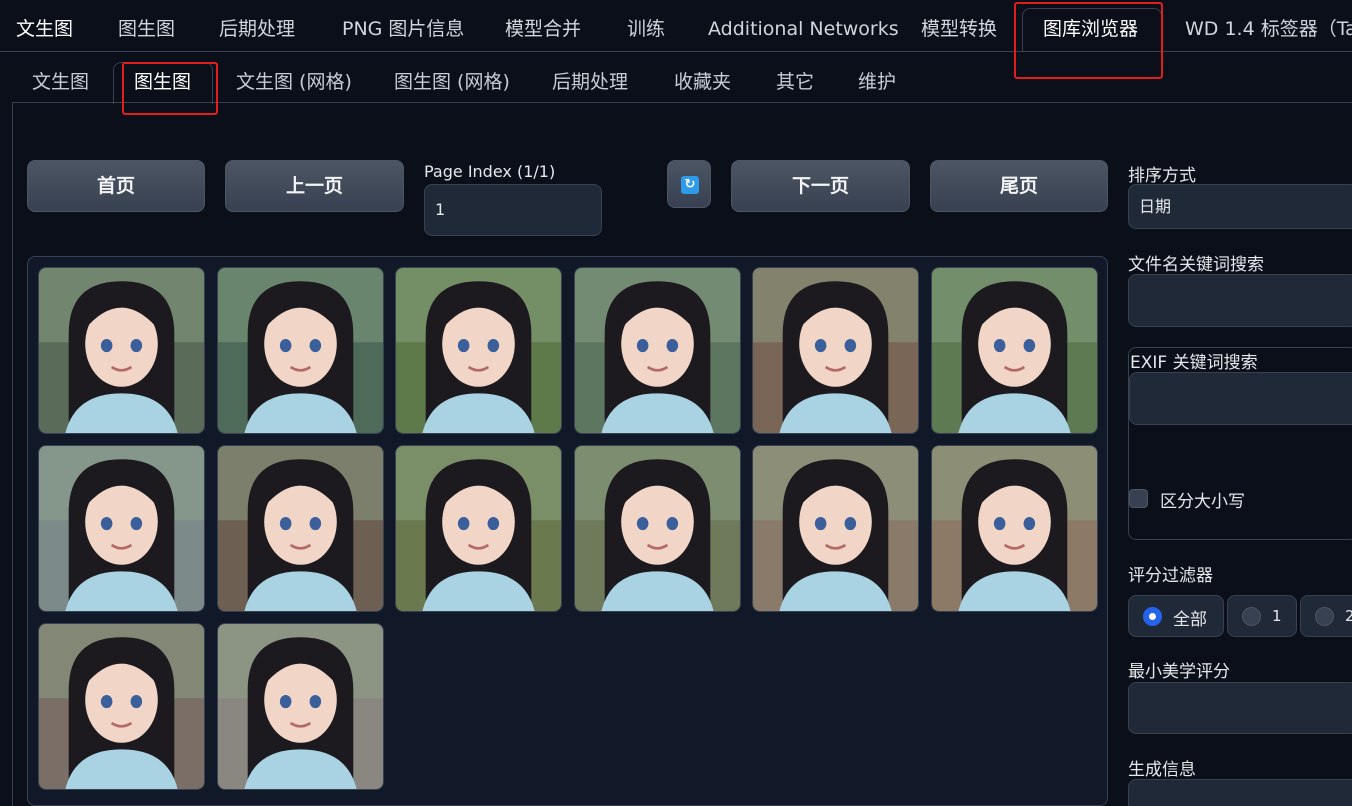  I want to click on top-tab-wd14-tagger: WD 1.4 标签器（Tag, so click(1268, 25).